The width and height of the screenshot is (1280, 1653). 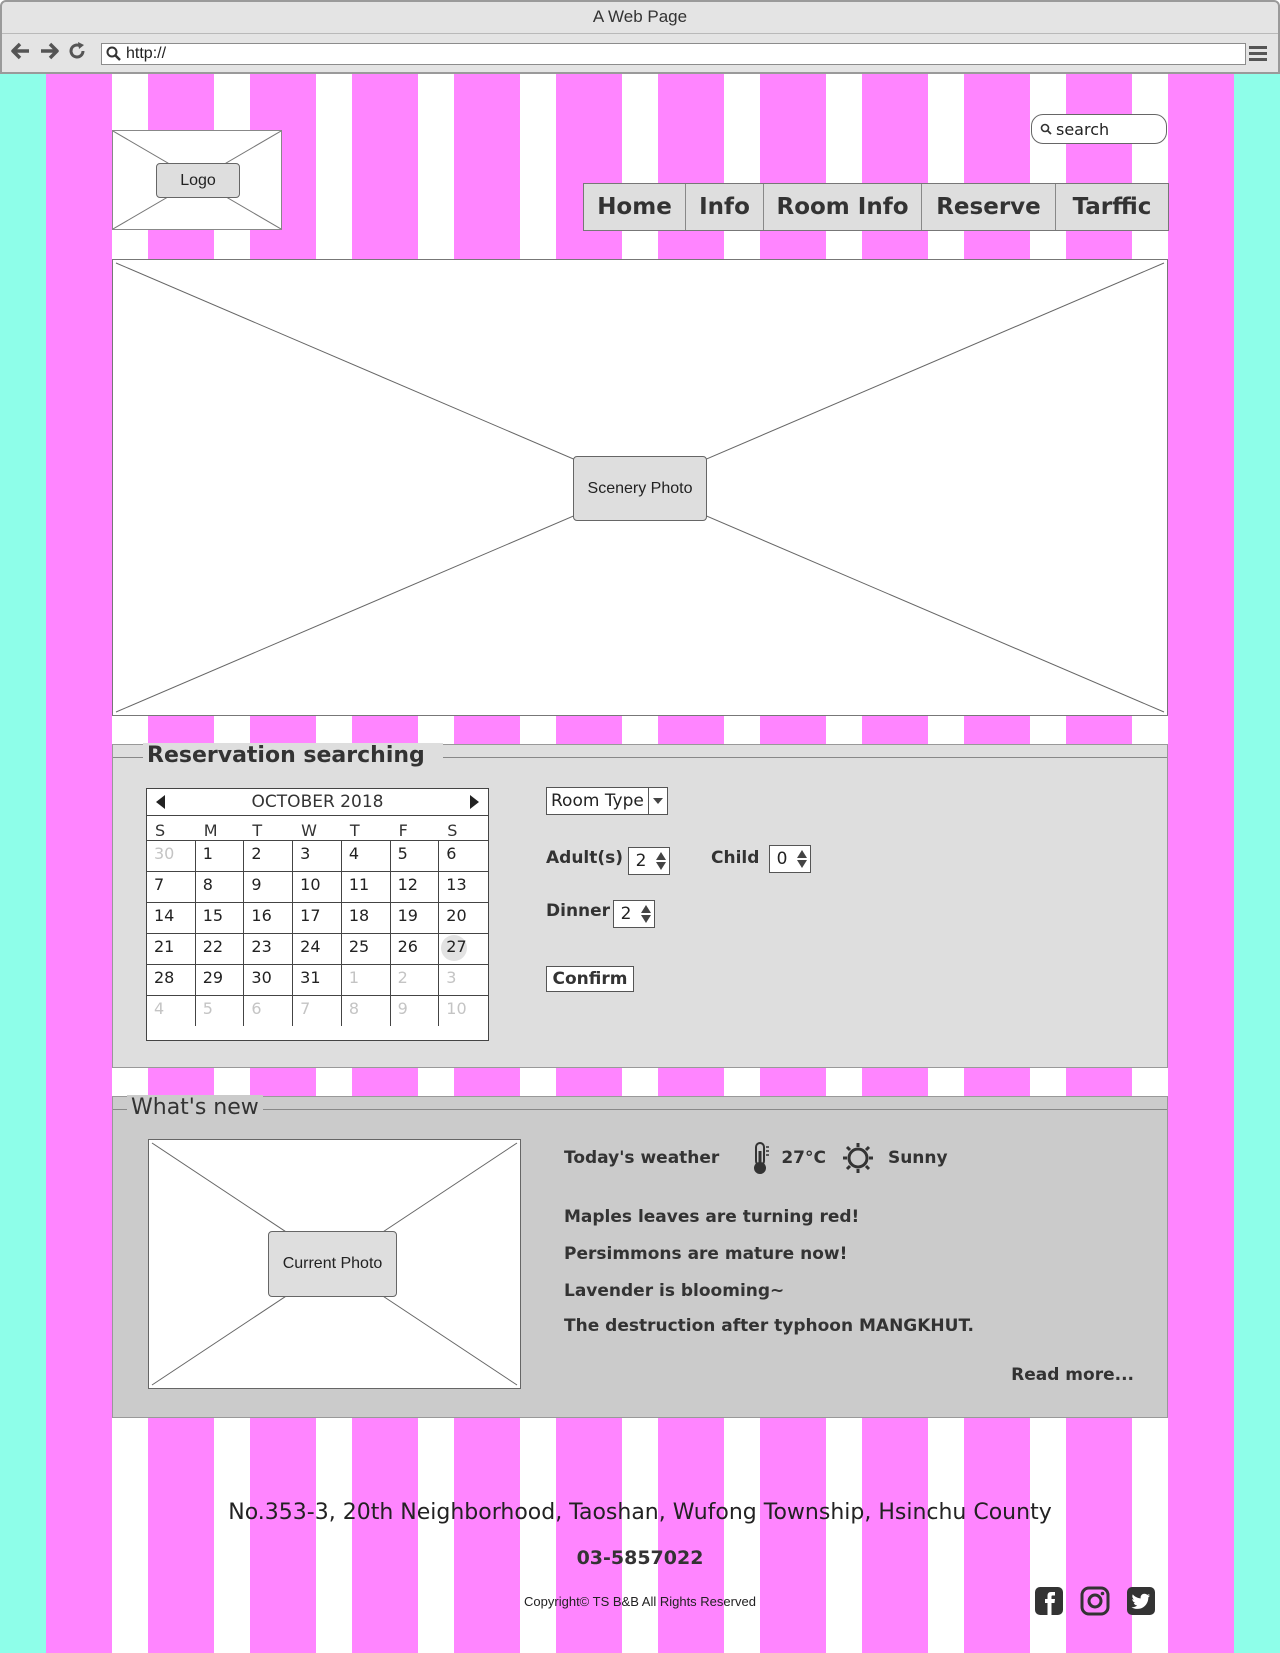 I want to click on calendar-day-number: 16, so click(x=261, y=915).